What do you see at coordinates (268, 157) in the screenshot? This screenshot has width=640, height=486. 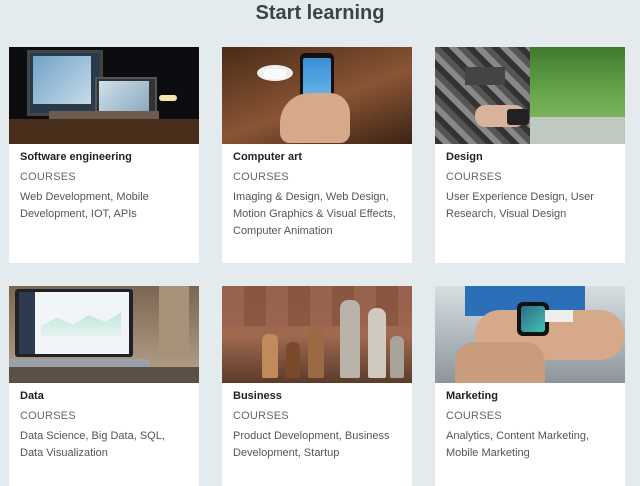 I see `card-title: Computer art` at bounding box center [268, 157].